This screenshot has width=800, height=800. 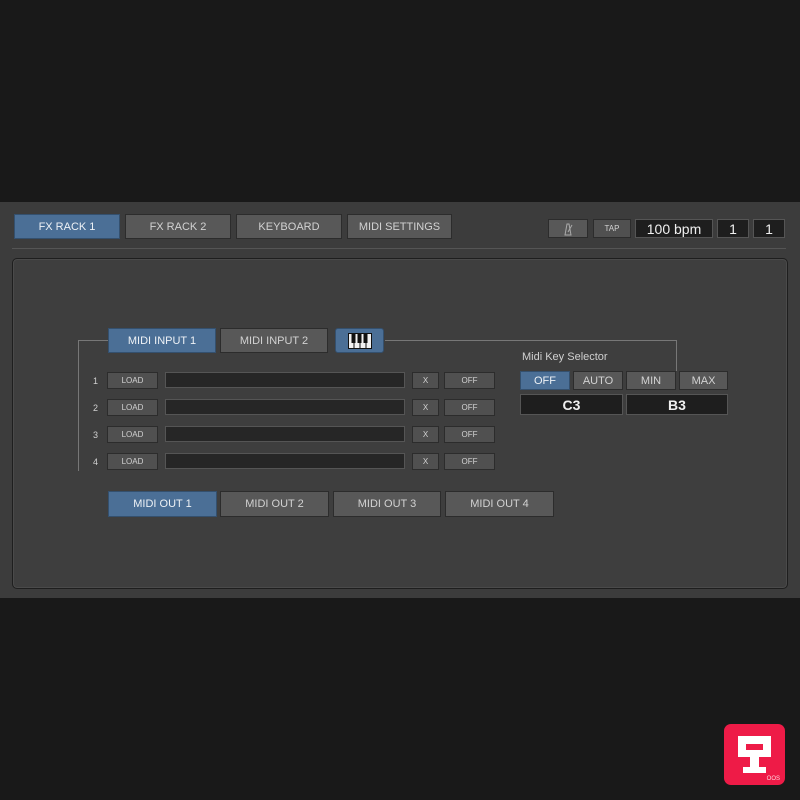 What do you see at coordinates (469, 434) in the screenshot?
I see `slot-3-toggle-button: OFF` at bounding box center [469, 434].